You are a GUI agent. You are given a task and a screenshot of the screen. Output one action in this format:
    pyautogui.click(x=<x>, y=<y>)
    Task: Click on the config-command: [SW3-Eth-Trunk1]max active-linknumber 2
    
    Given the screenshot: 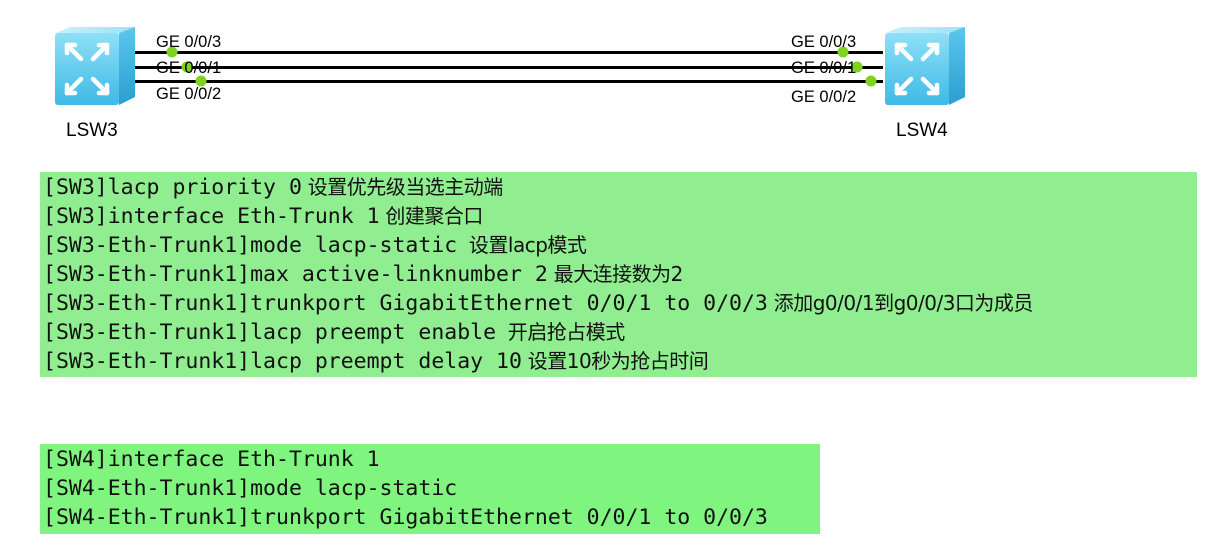 What is the action you would take?
    pyautogui.click(x=295, y=274)
    